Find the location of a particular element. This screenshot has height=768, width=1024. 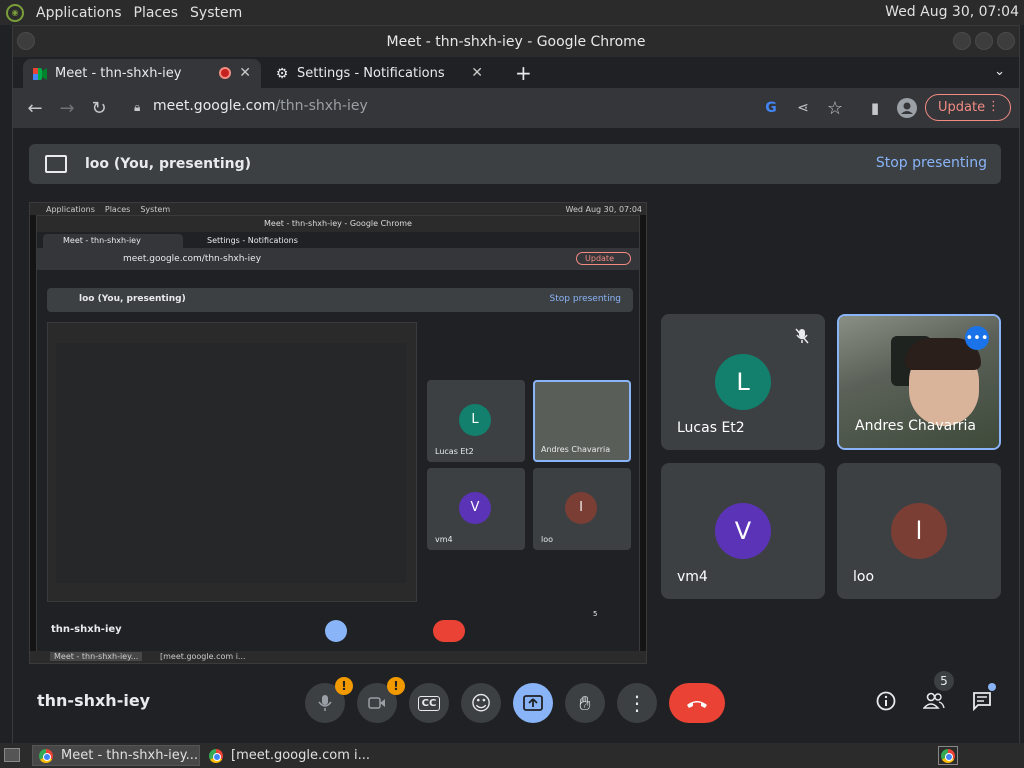

participant-tile-vm4: V vm4 is located at coordinates (743, 531).